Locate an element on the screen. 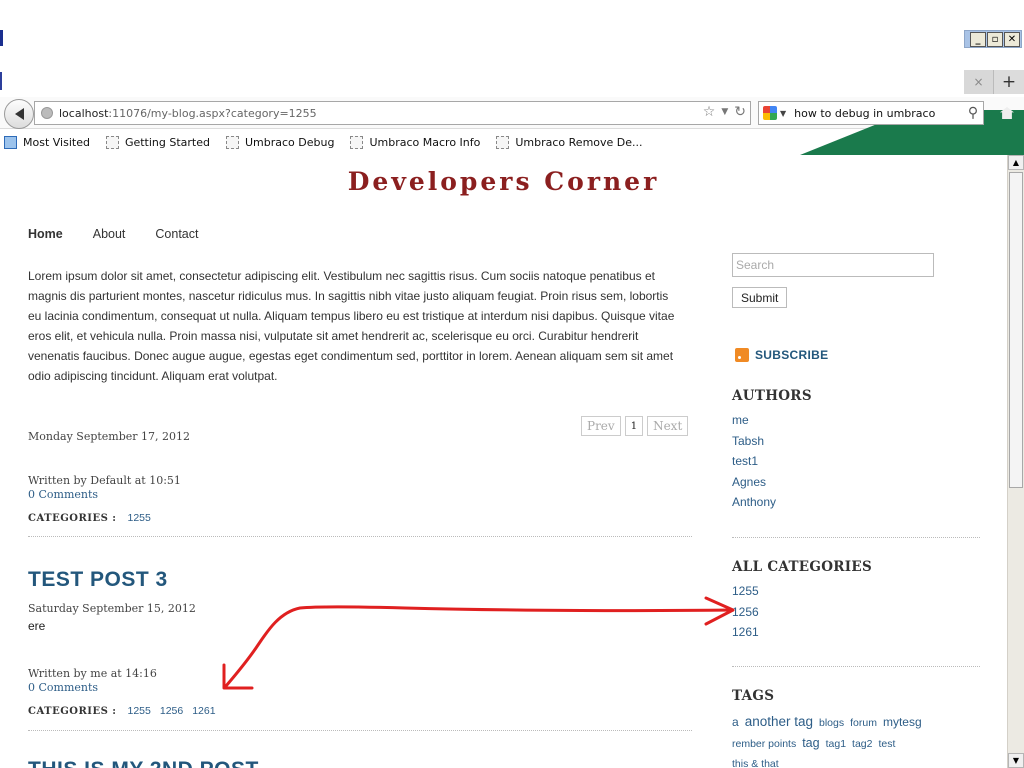  rss-icon is located at coordinates (742, 355).